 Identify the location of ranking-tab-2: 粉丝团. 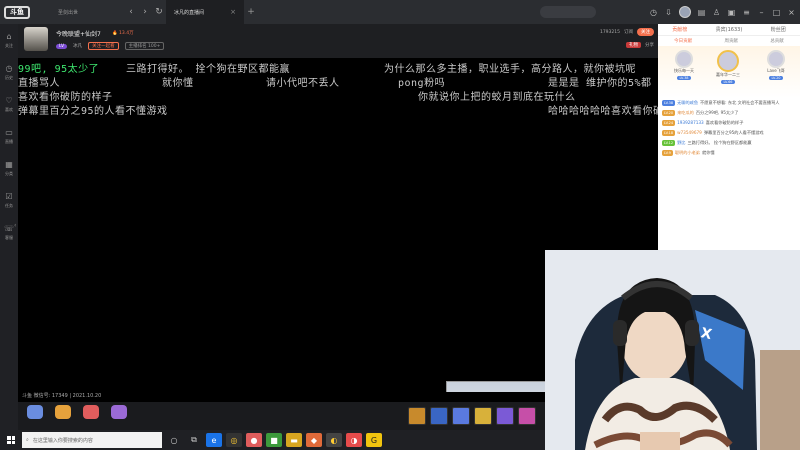
(778, 29).